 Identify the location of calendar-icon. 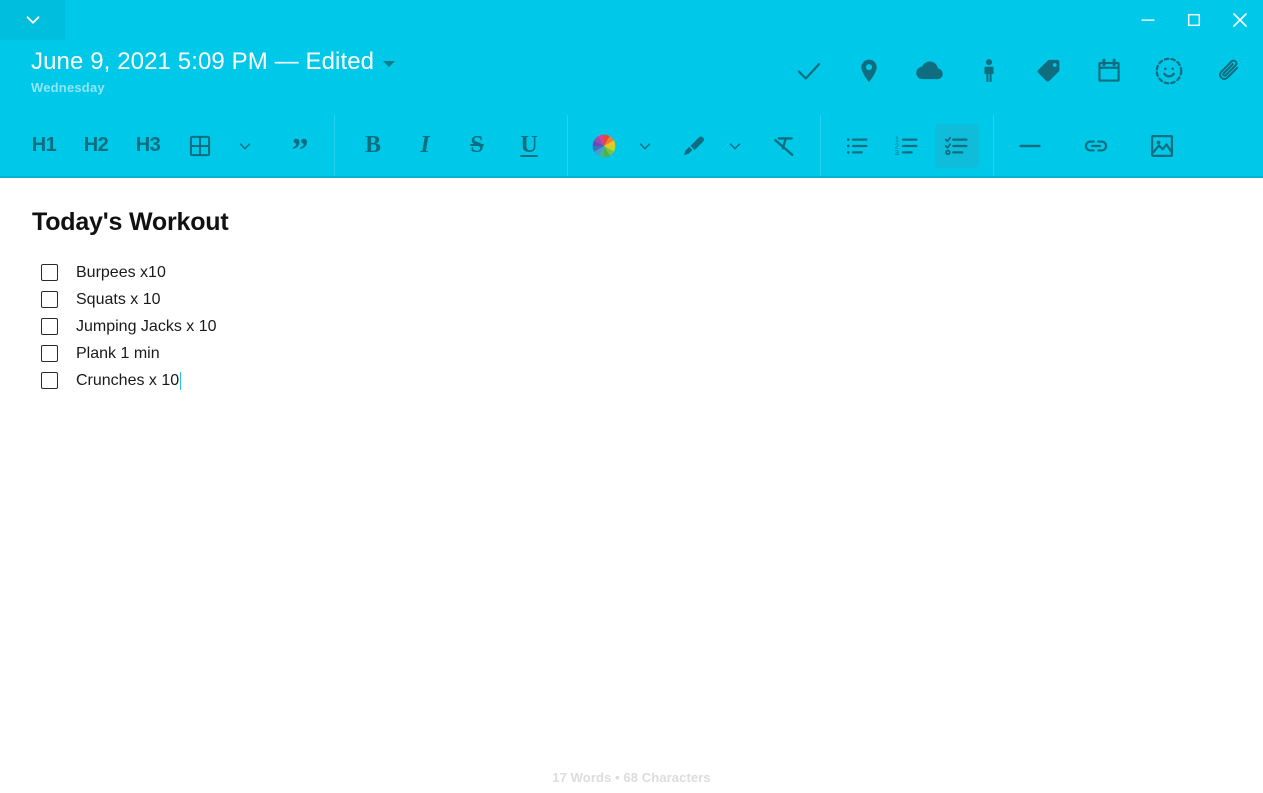
(1109, 71).